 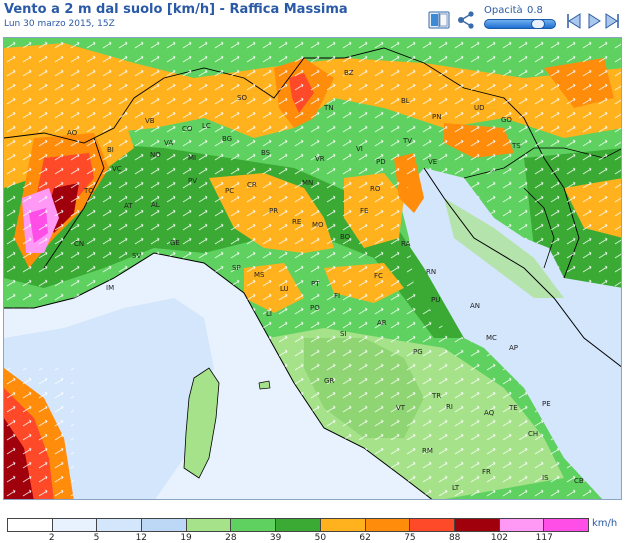 I want to click on city-label: BI, so click(x=110, y=150).